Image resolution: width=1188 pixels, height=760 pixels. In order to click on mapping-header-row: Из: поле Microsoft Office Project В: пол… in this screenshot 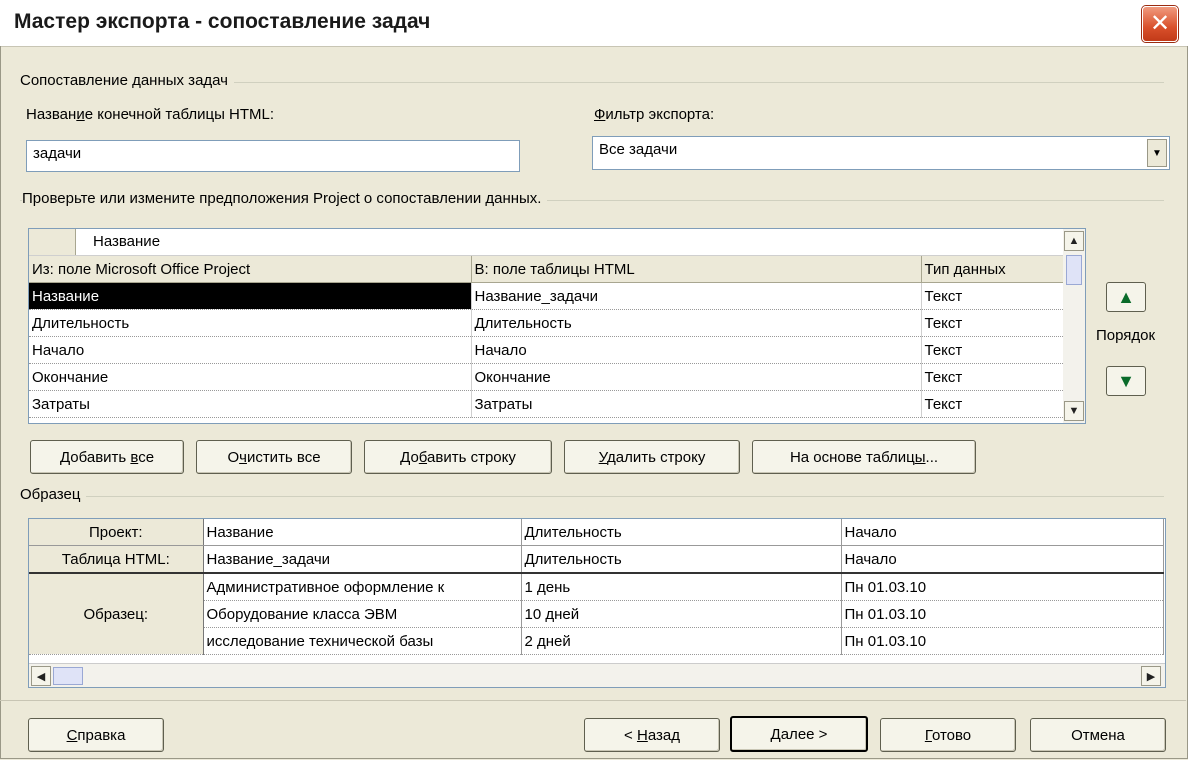, I will do `click(546, 269)`.